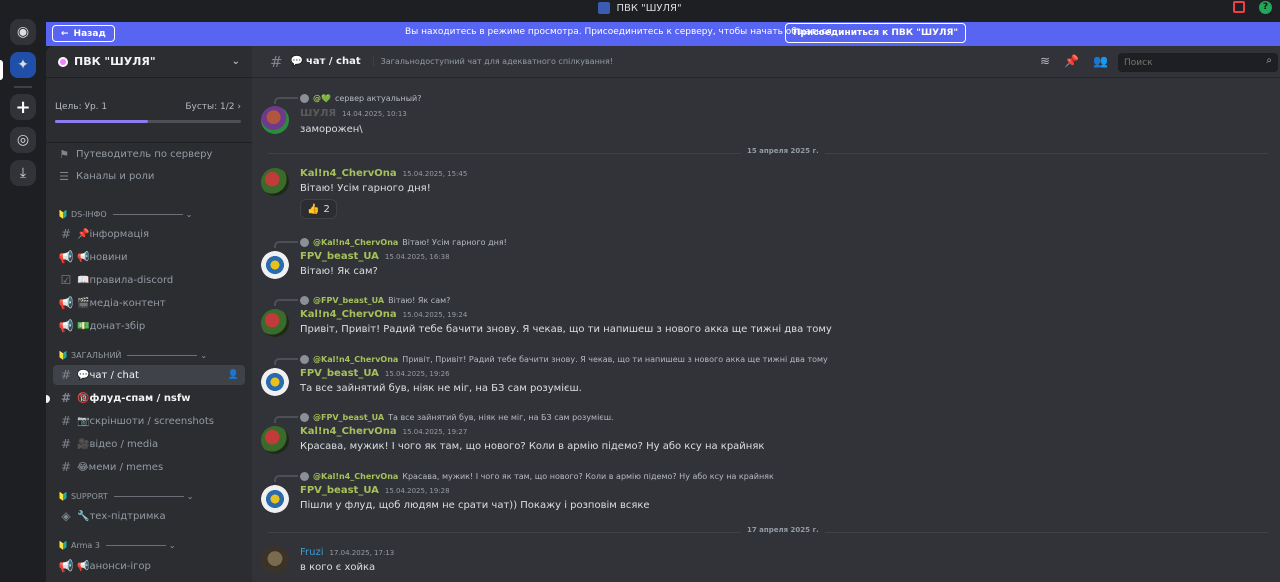  I want to click on category-general: 🔰 ЗАГАЛЬНИЙ ⌄, so click(132, 355).